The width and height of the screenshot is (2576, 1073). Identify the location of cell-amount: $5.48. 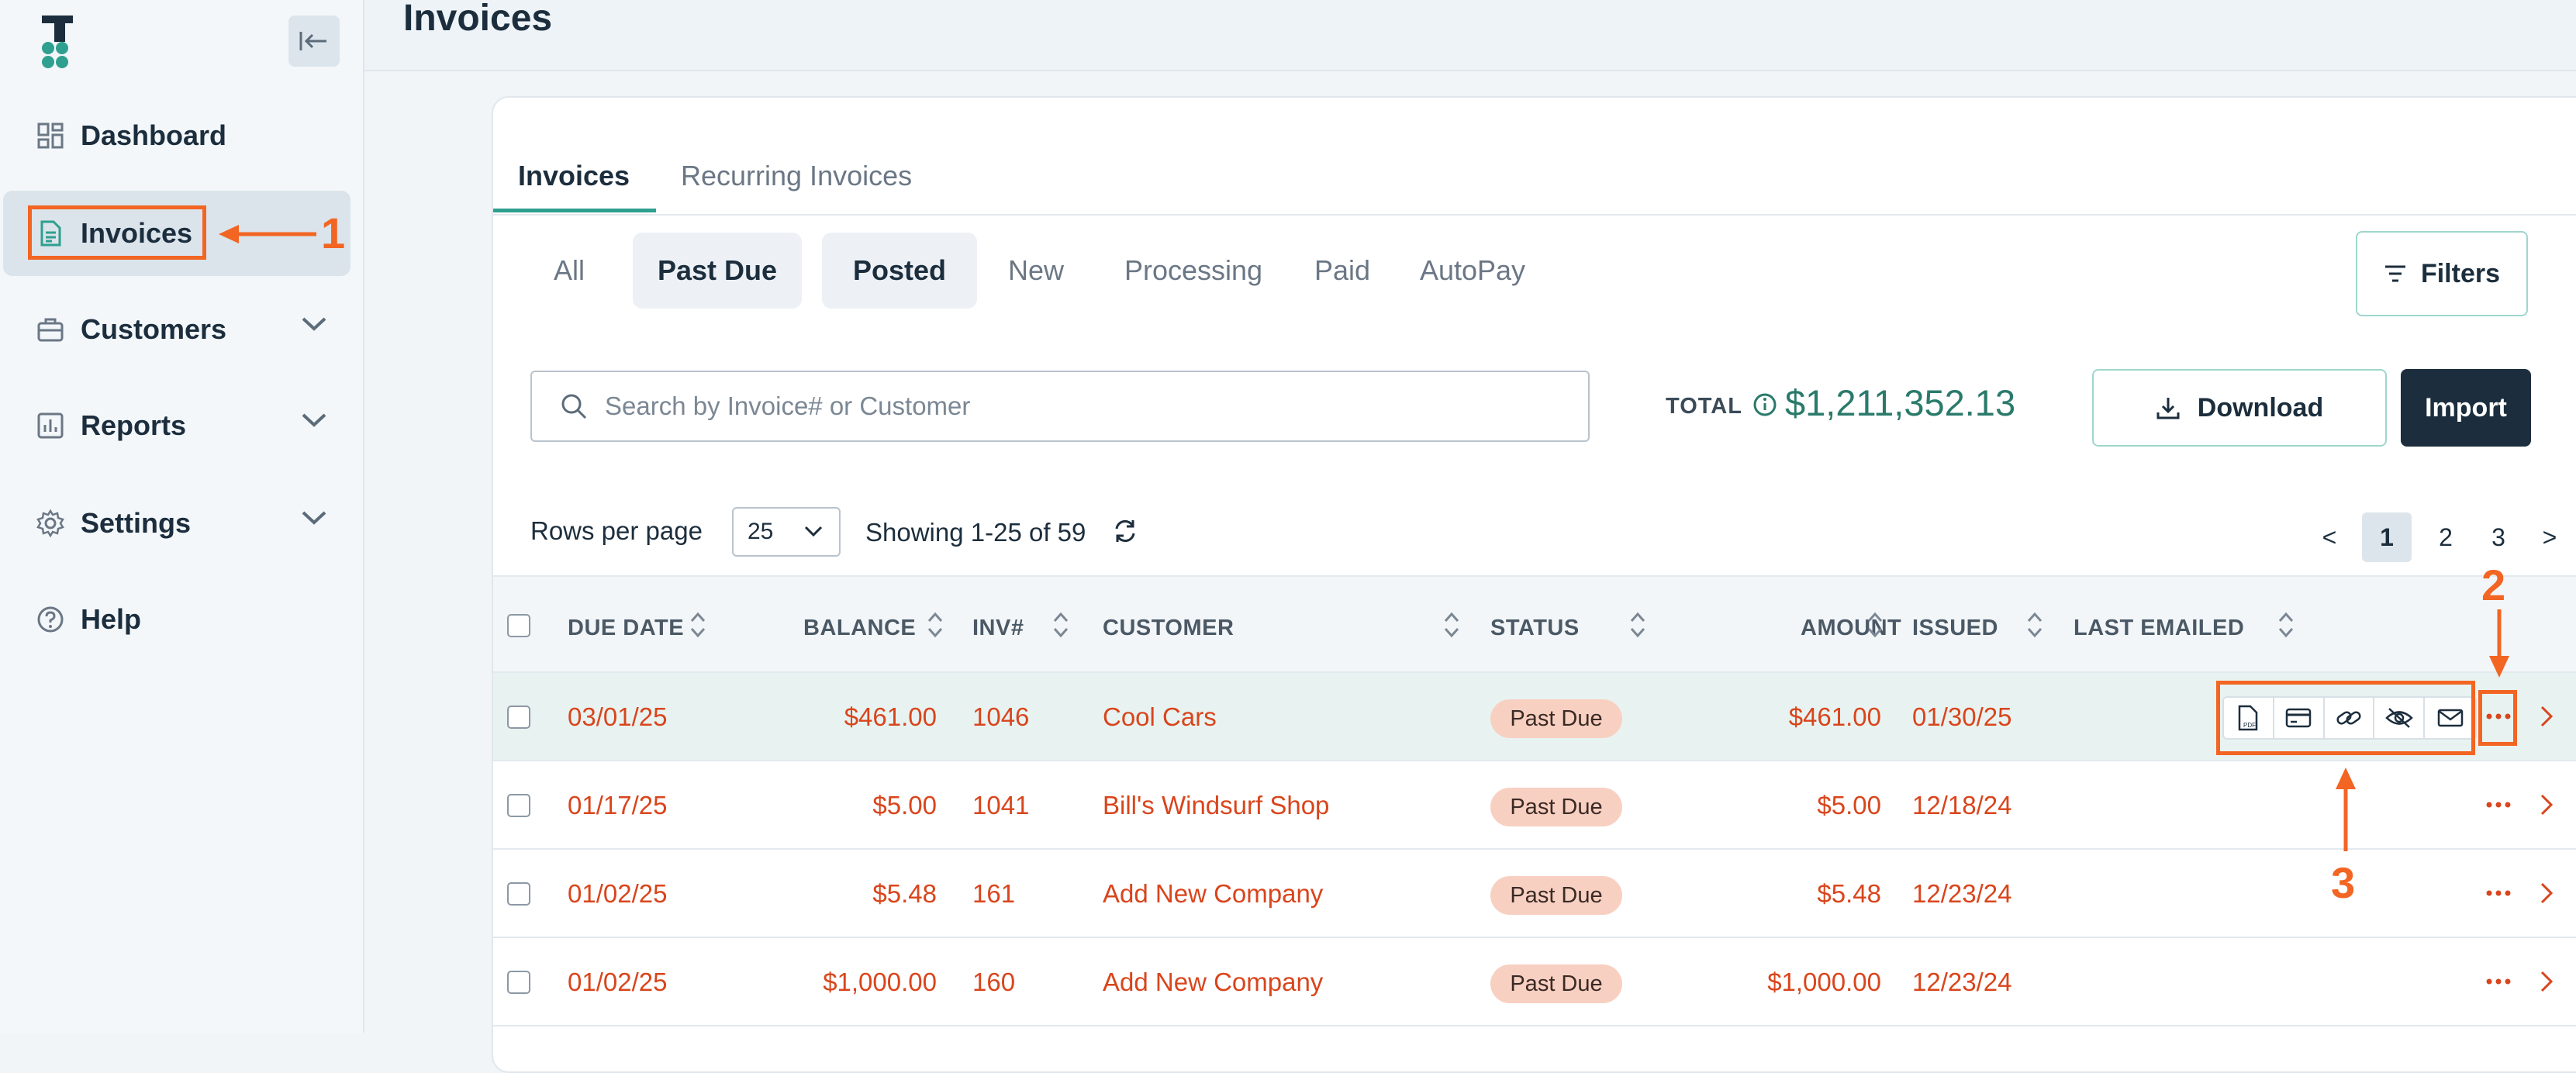
(1849, 893).